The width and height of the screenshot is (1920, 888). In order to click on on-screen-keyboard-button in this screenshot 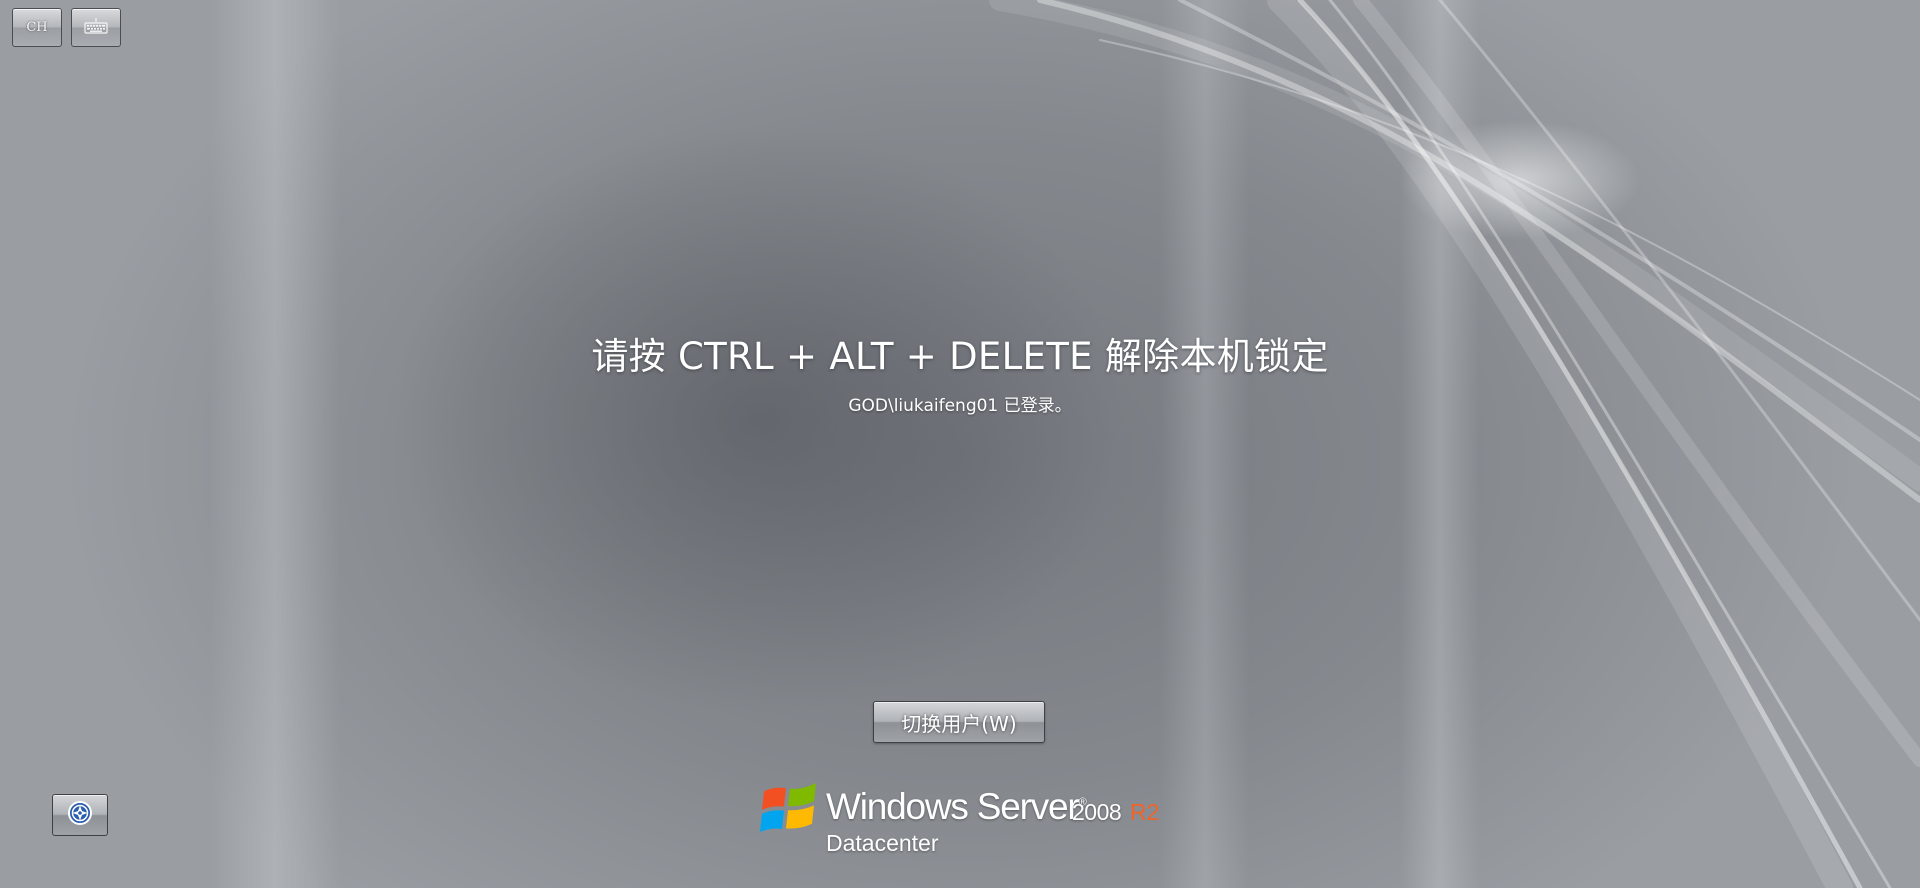, I will do `click(96, 27)`.